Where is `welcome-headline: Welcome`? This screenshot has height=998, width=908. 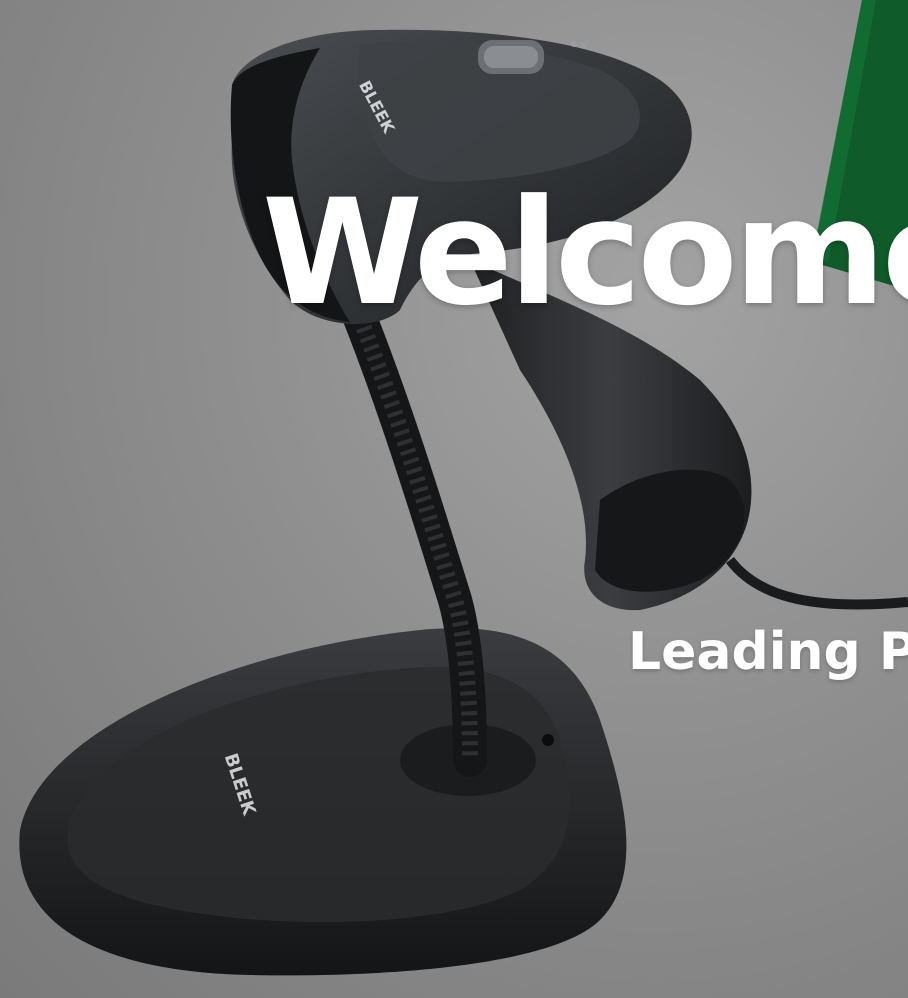 welcome-headline: Welcome is located at coordinates (585, 253).